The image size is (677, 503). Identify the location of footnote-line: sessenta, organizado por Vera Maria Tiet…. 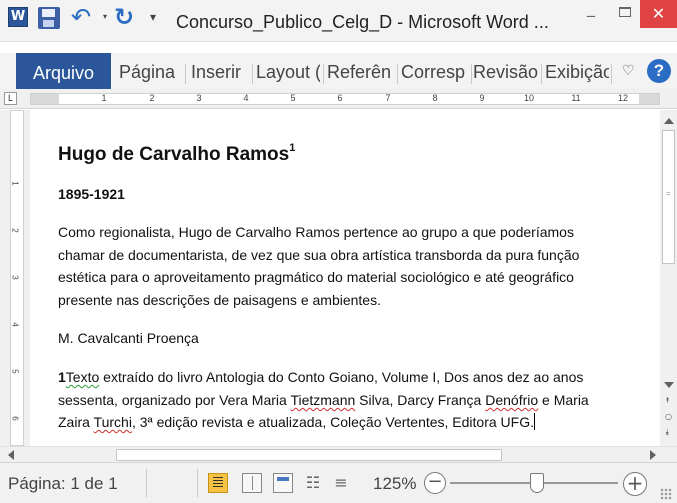
(323, 400).